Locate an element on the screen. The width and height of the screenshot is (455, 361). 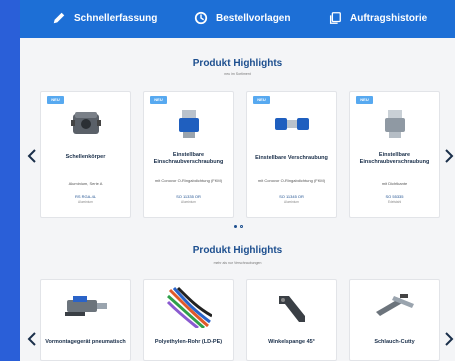
product-name: Winkelspange 45° is located at coordinates (291, 342).